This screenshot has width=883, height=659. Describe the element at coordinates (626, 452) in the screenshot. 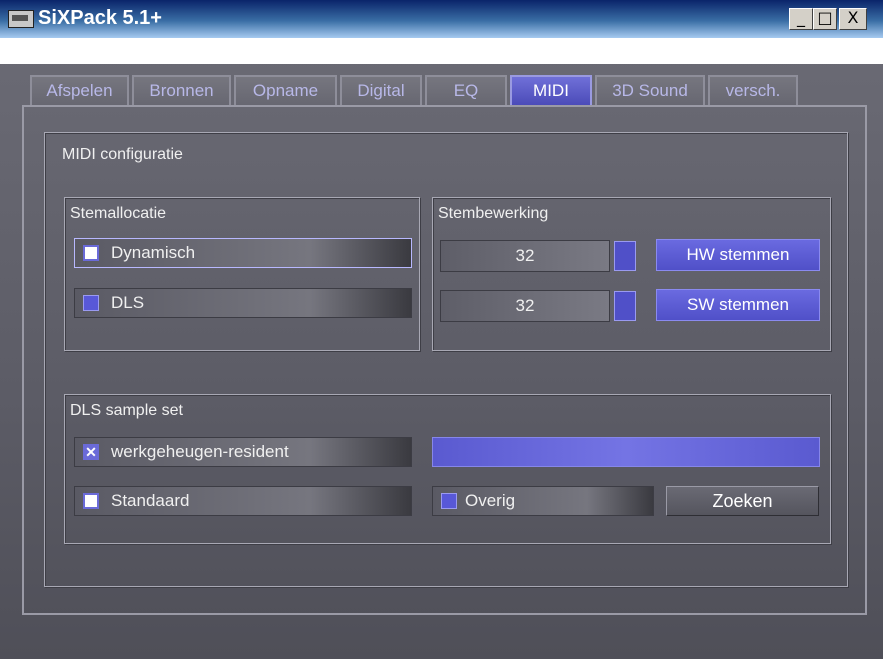

I see `sample-set-progress-bar` at that location.